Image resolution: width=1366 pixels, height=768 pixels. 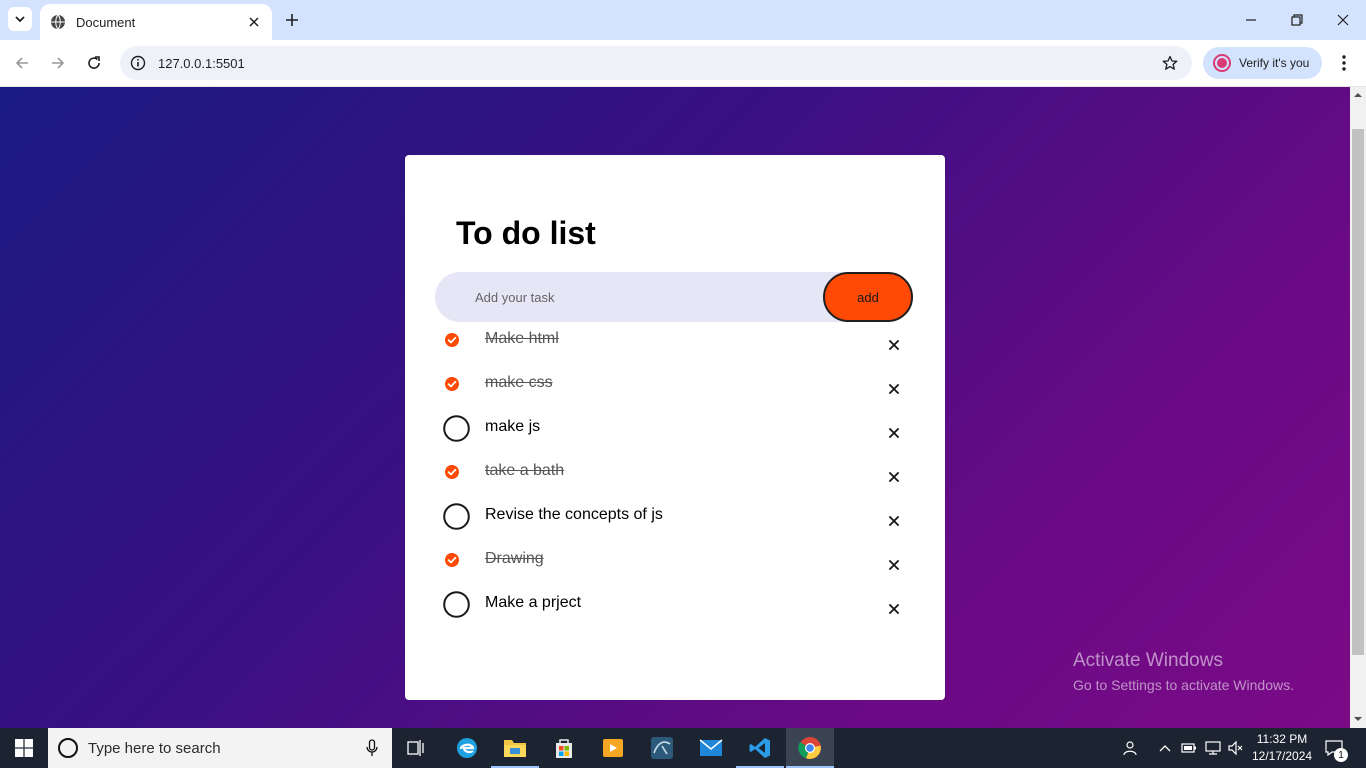 I want to click on minimize-button, so click(x=1251, y=20).